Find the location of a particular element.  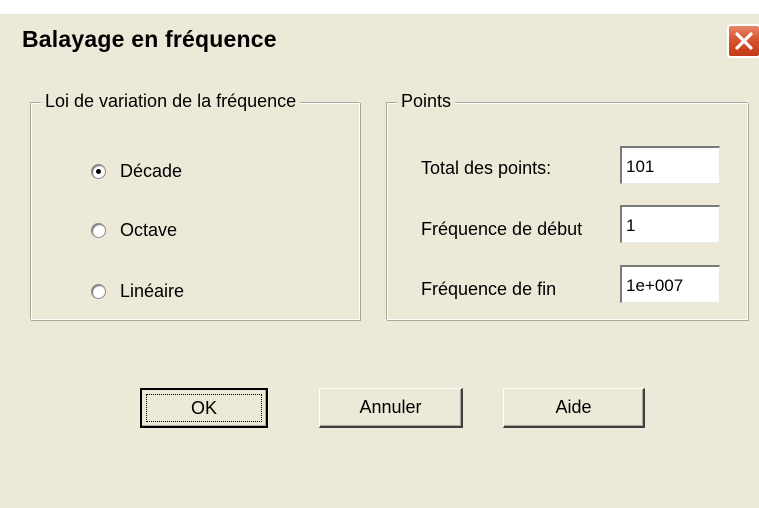

radio-octave: Octave is located at coordinates (134, 230).